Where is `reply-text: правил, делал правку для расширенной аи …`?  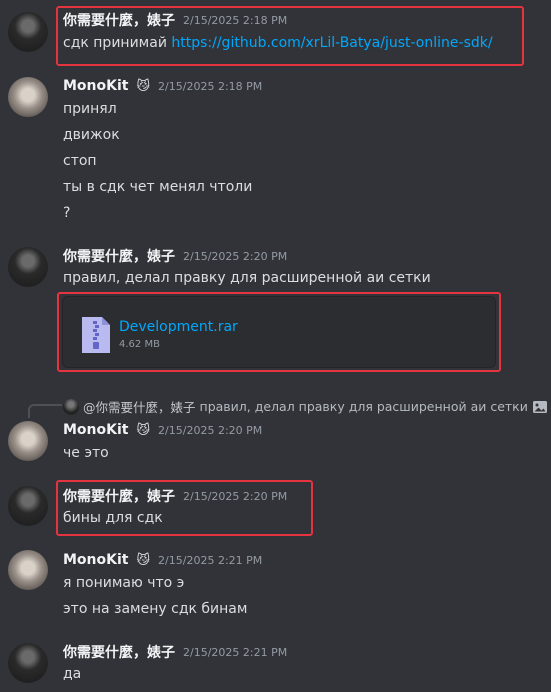 reply-text: правил, делал правку для расширенной аи … is located at coordinates (363, 406).